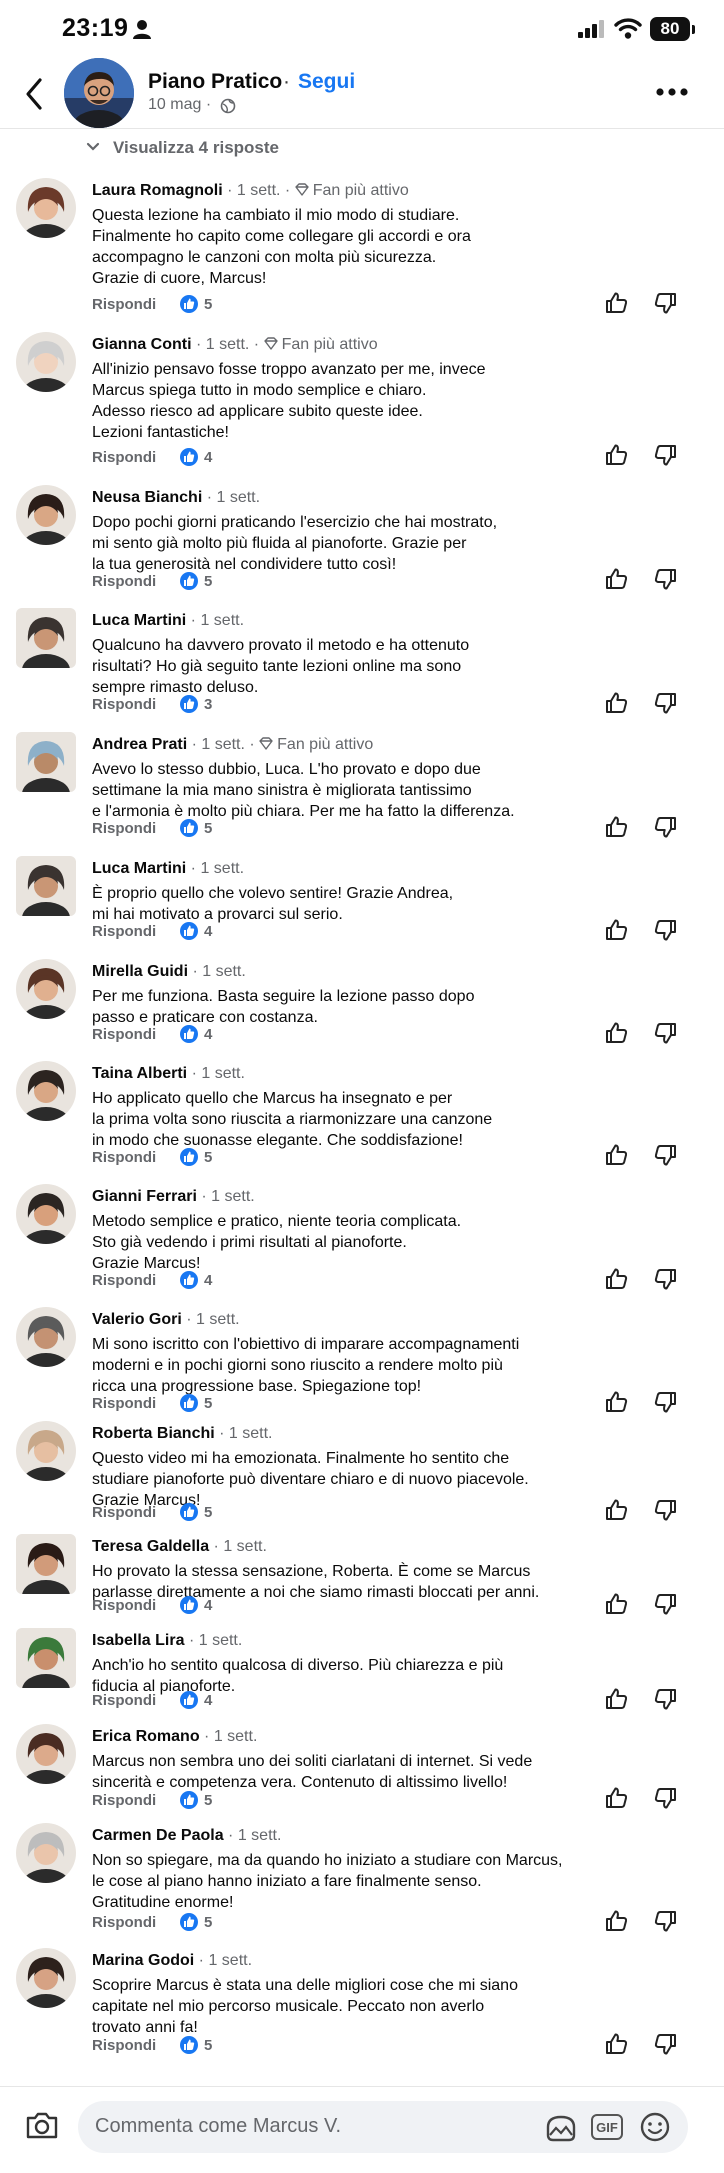 The width and height of the screenshot is (724, 2173). What do you see at coordinates (672, 92) in the screenshot?
I see `more-options-icon` at bounding box center [672, 92].